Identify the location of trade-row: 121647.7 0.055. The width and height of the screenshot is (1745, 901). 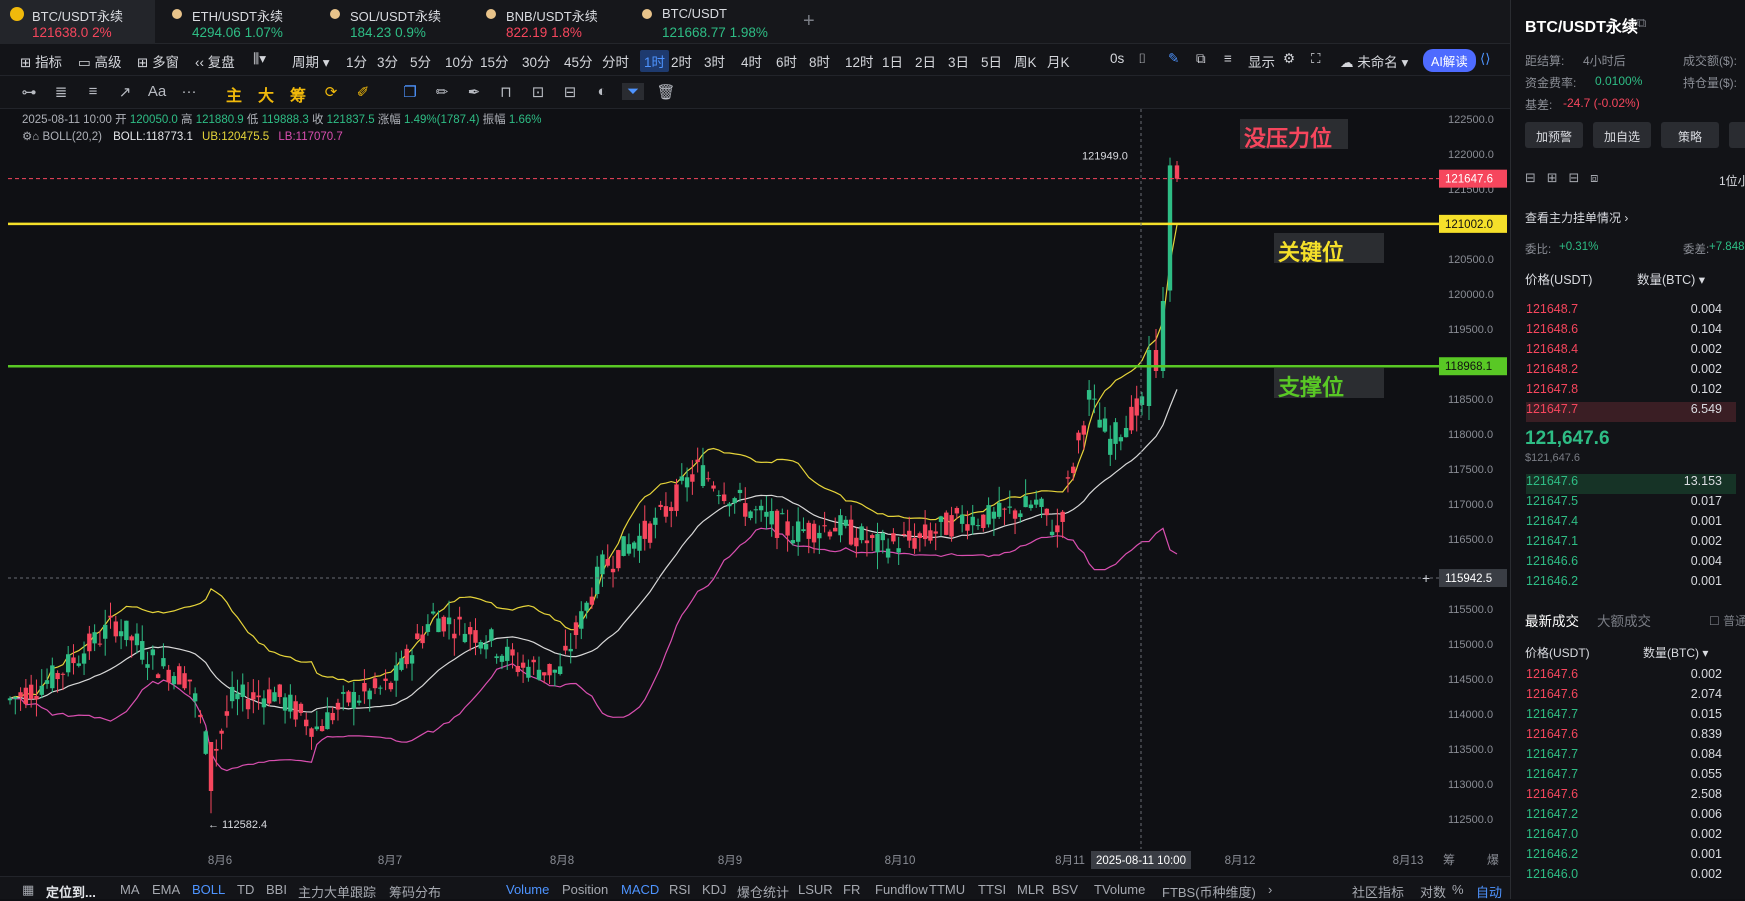
(1631, 777).